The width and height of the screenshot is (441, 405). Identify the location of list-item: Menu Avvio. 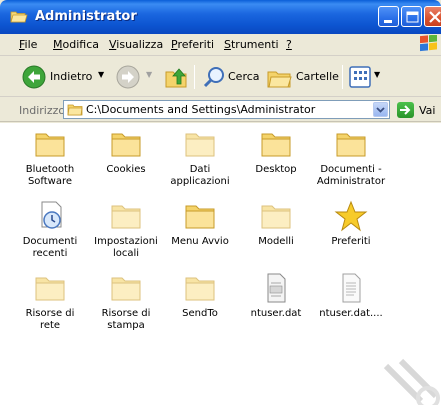
(200, 224).